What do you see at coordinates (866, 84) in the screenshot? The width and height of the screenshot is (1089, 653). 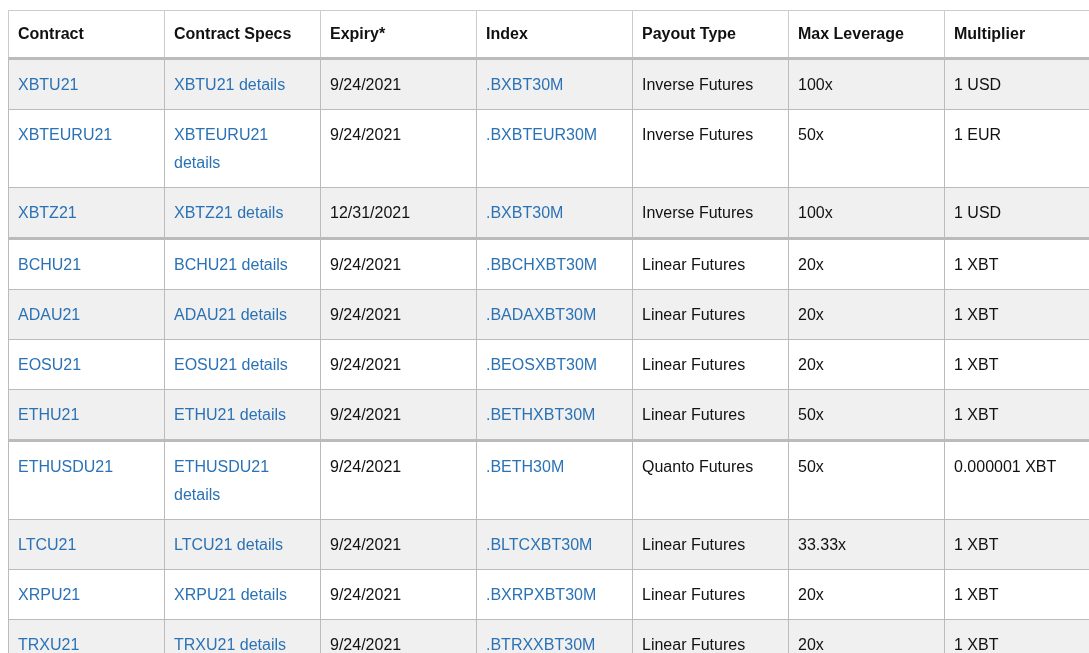 I see `table-cell: 100x` at bounding box center [866, 84].